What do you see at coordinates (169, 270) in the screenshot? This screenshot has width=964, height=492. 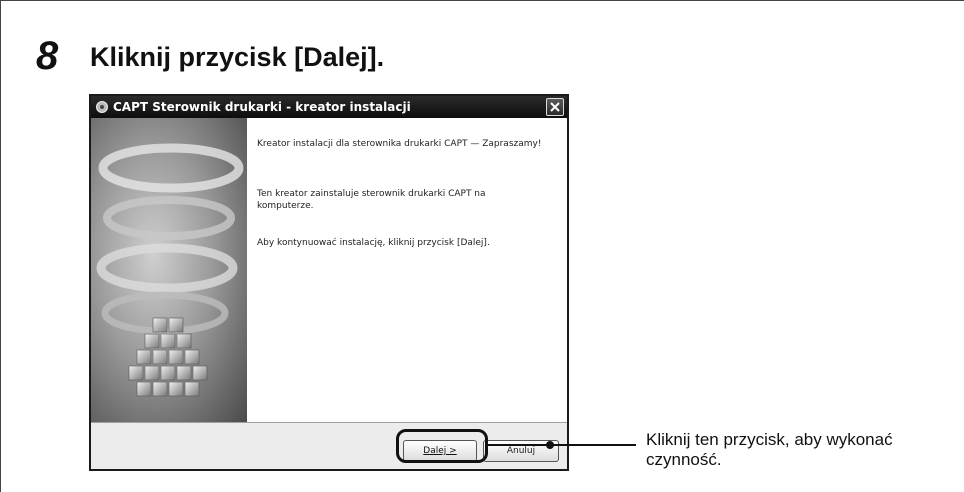 I see `wizard-banner-image` at bounding box center [169, 270].